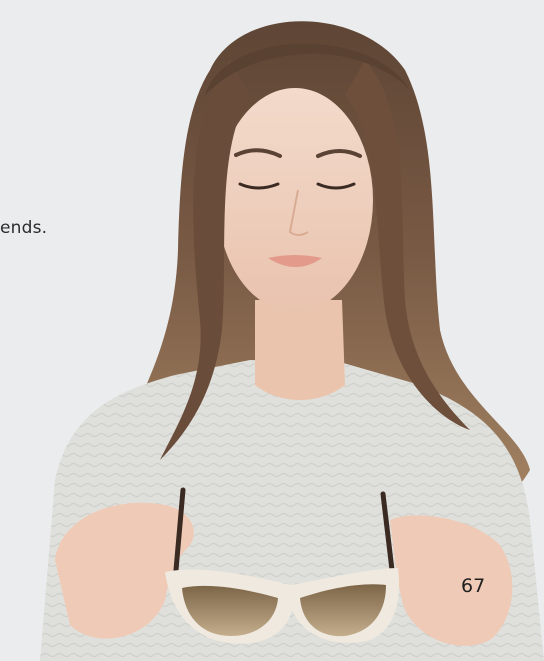 The height and width of the screenshot is (661, 544). What do you see at coordinates (300, 350) in the screenshot?
I see `neck` at bounding box center [300, 350].